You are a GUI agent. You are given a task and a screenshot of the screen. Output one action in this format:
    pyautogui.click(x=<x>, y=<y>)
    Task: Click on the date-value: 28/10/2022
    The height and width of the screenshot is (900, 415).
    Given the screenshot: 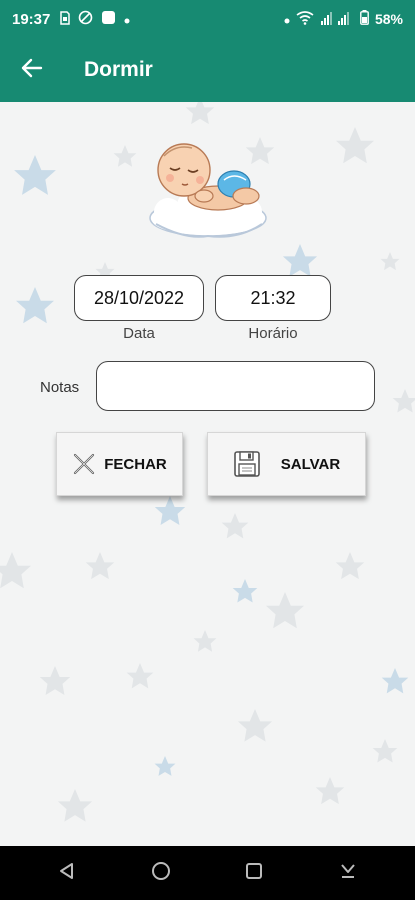 What is the action you would take?
    pyautogui.click(x=139, y=297)
    